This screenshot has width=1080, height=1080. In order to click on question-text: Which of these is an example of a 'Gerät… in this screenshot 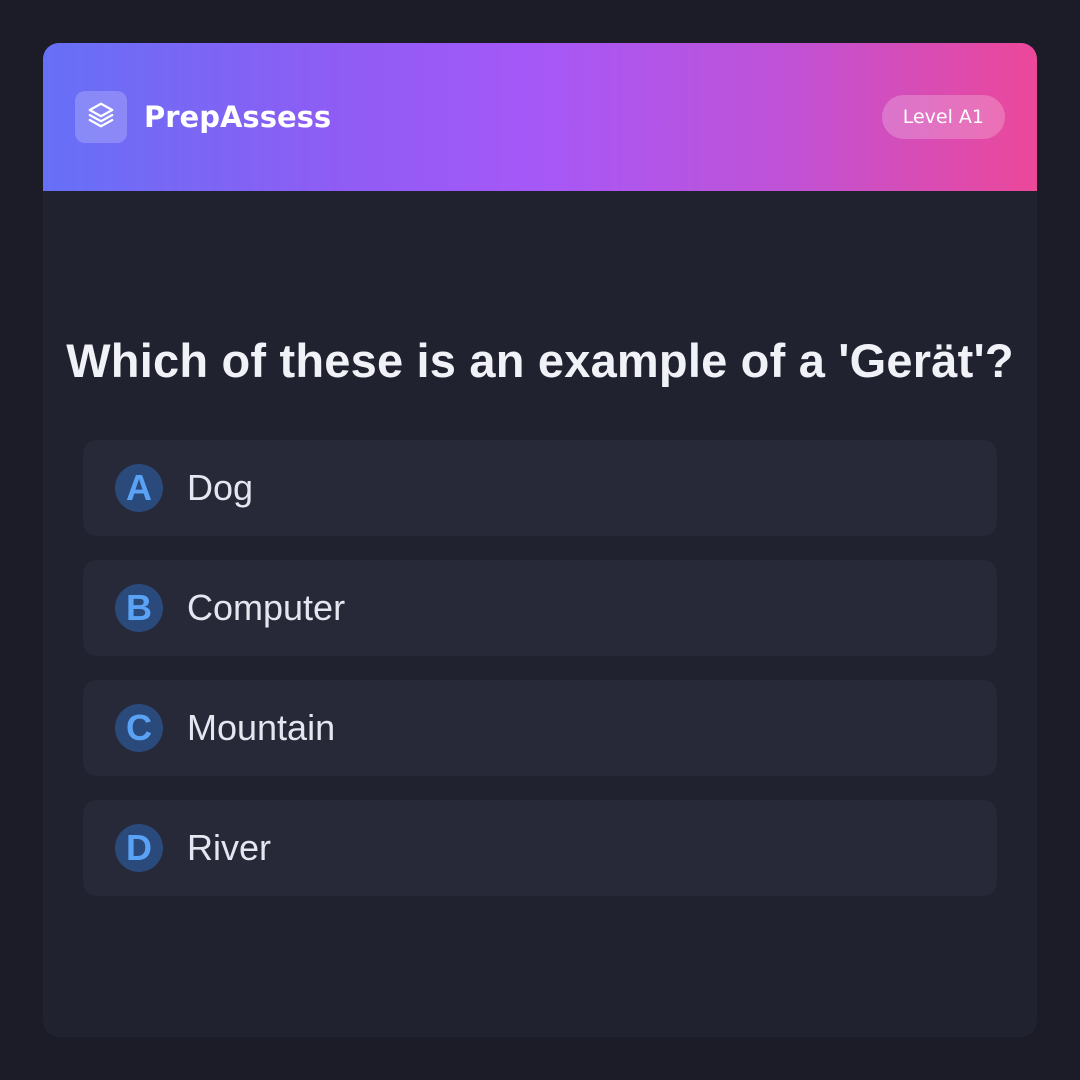, I will do `click(540, 360)`.